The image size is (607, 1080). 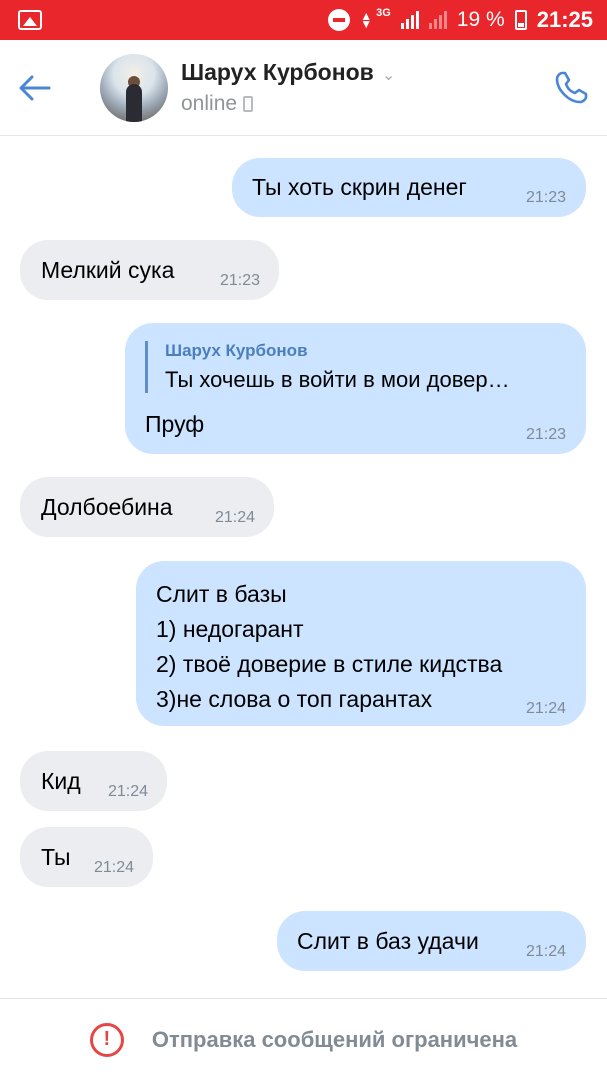 I want to click on message-outgoing: Слит в баз удачи 21:24, so click(x=431, y=941).